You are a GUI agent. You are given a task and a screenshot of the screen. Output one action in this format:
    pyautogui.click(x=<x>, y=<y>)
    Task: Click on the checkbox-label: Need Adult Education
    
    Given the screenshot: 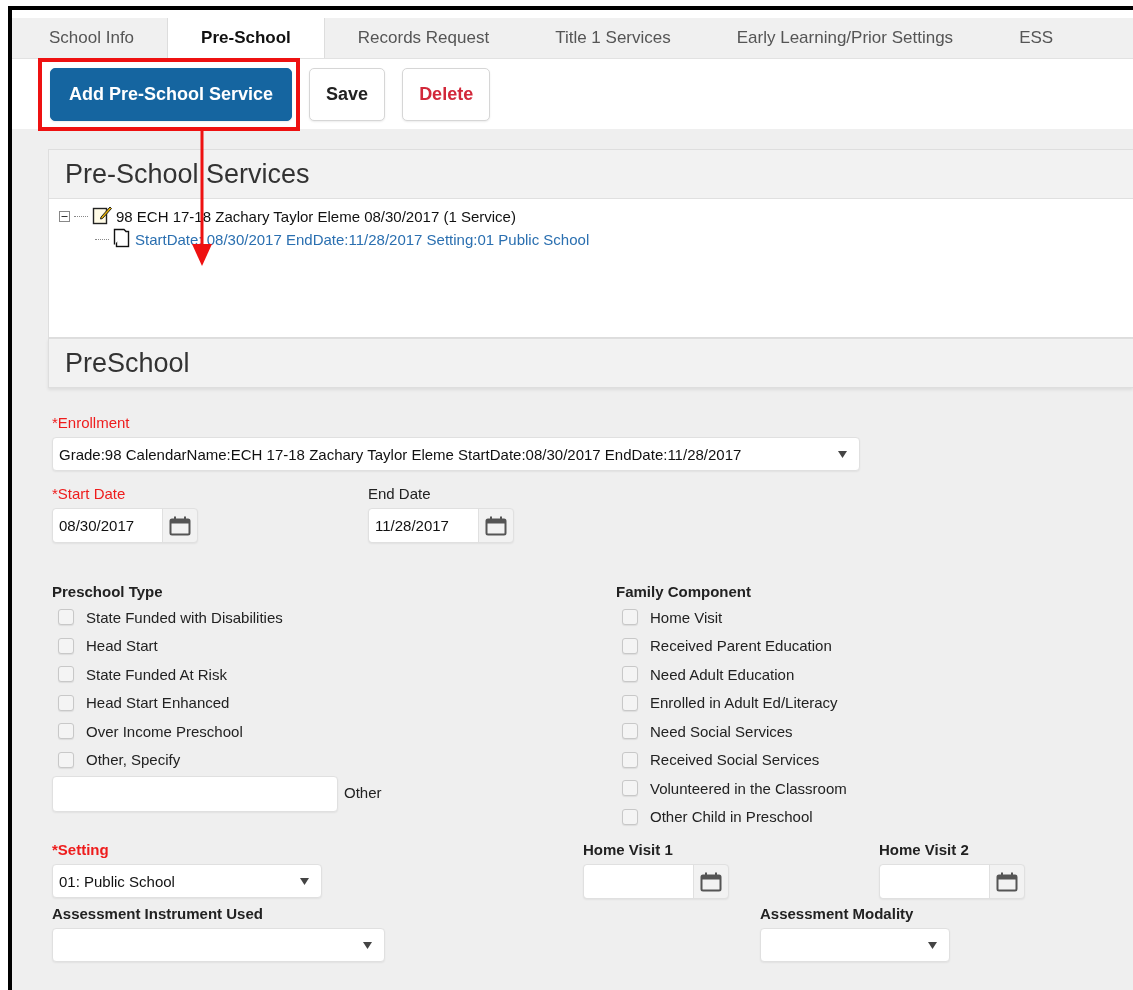 What is the action you would take?
    pyautogui.click(x=722, y=674)
    